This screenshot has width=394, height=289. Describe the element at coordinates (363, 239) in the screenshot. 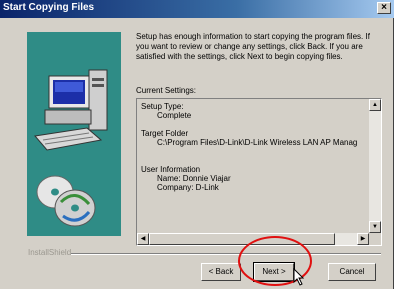

I see `scroll-right-icon: ▶` at that location.